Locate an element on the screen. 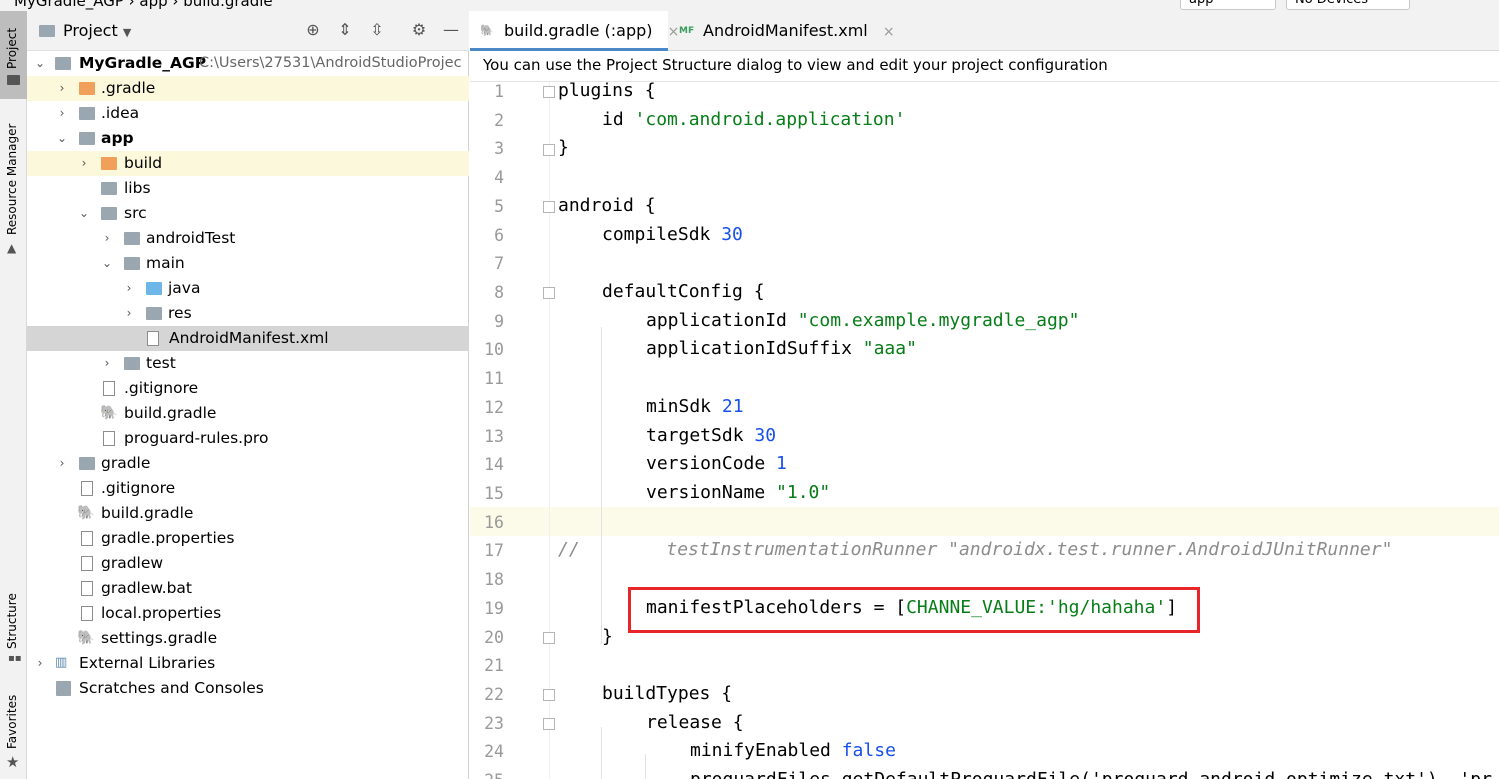 The width and height of the screenshot is (1499, 779). favorites-tool-tab: Favorites ★ is located at coordinates (13, 735).